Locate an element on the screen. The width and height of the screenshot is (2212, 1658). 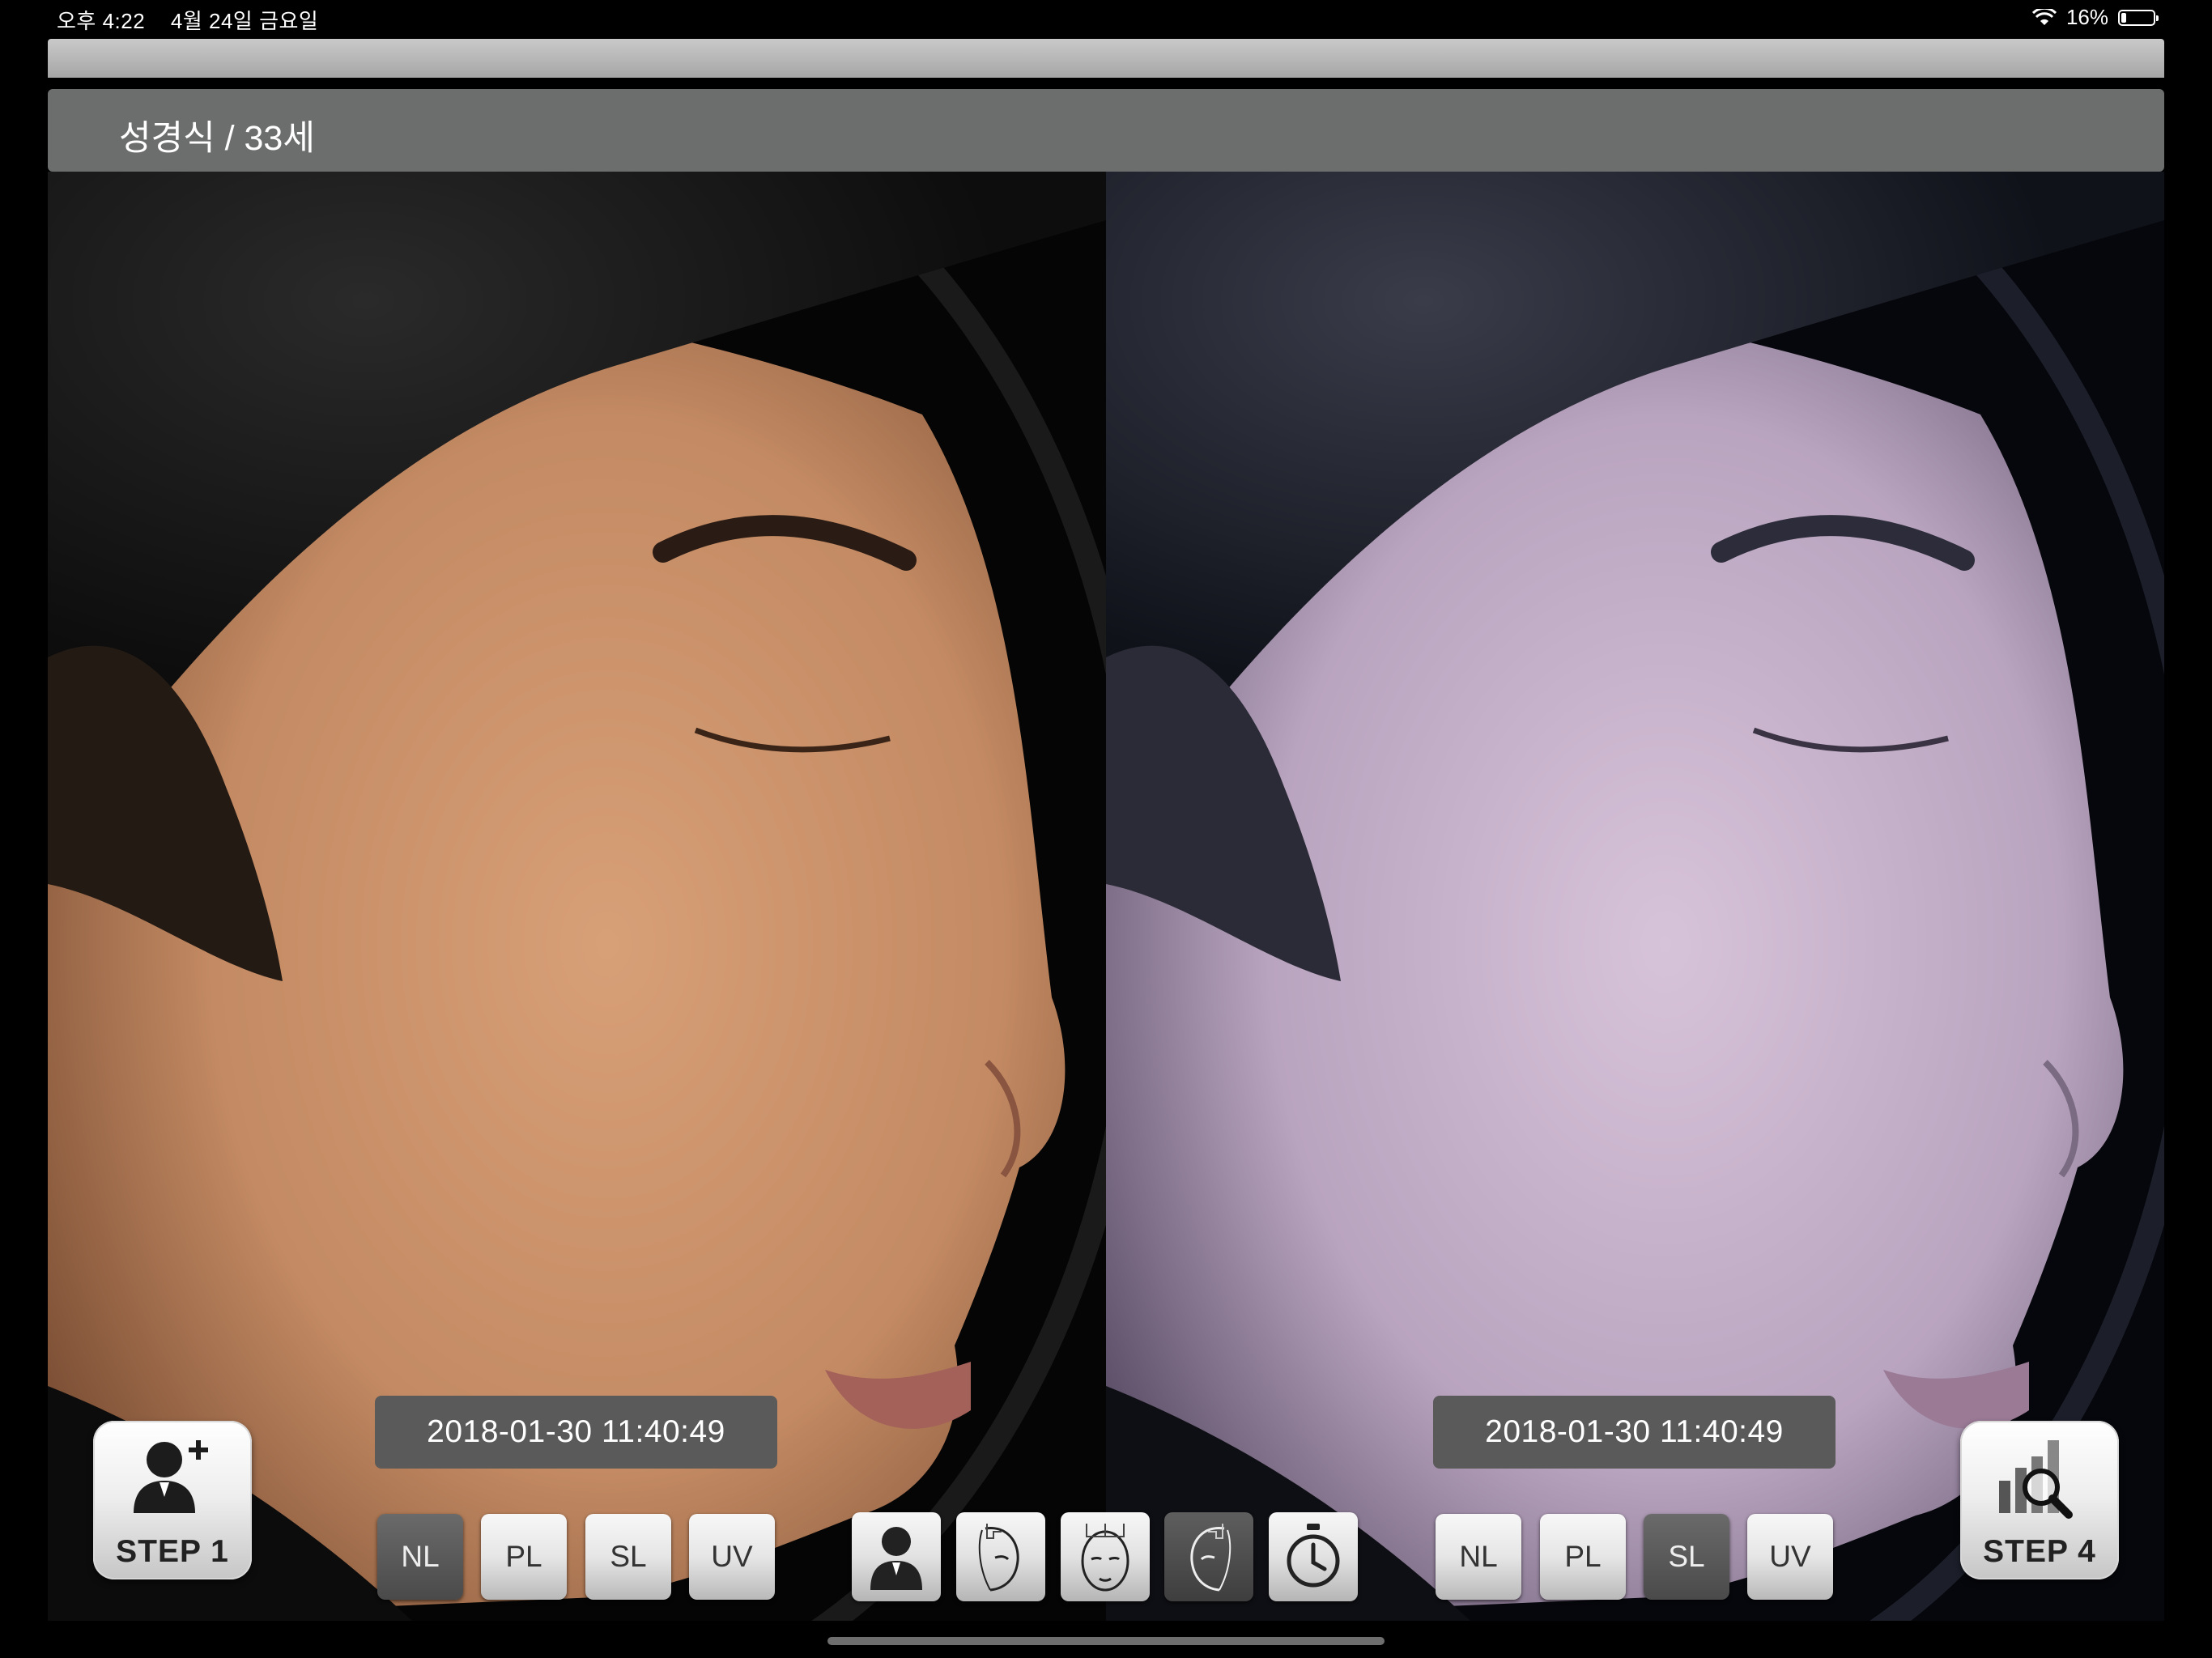
face-right-view-button is located at coordinates (1001, 1556).